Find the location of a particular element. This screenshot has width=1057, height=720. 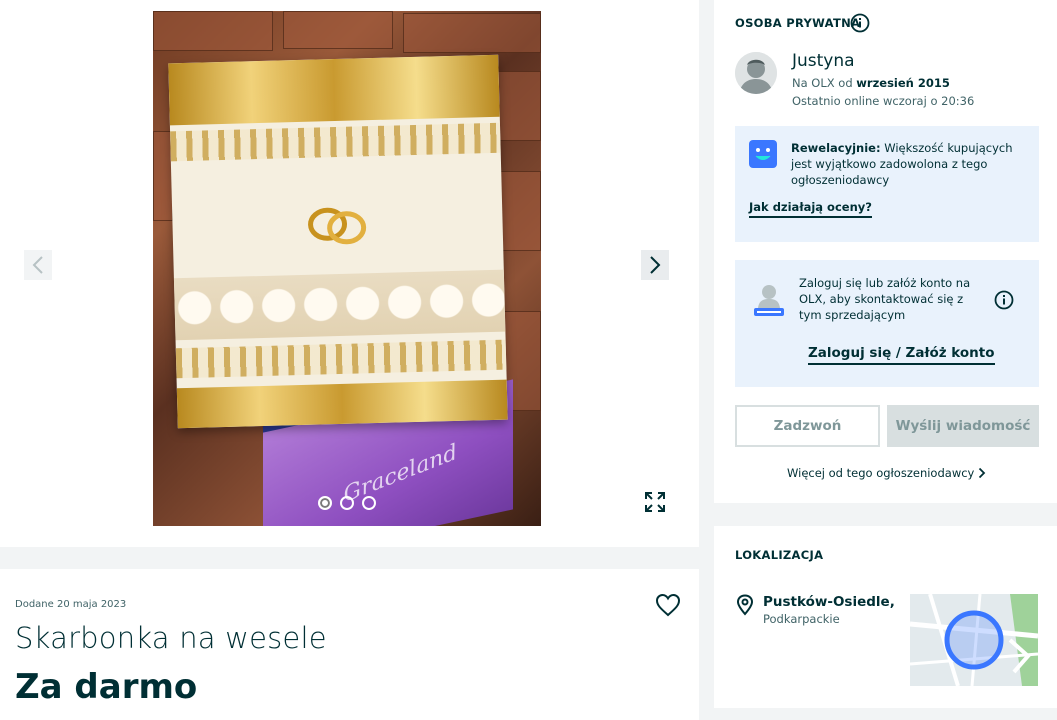

next-photo-button is located at coordinates (655, 265).